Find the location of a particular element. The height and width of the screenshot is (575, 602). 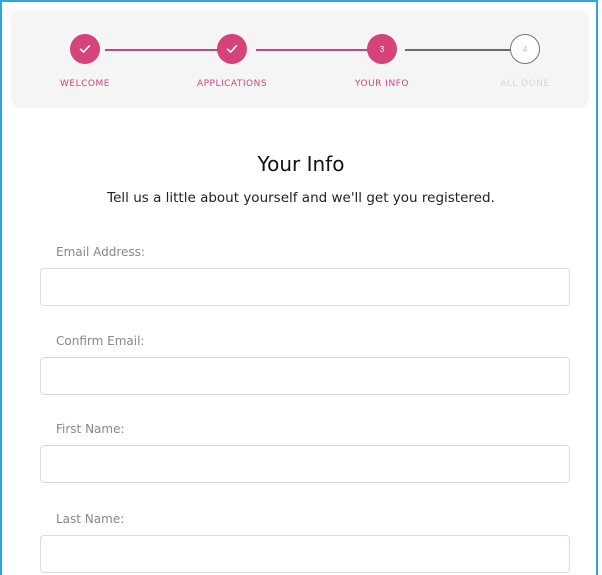

confirm-email-label: Confirm Email: is located at coordinates (100, 341).